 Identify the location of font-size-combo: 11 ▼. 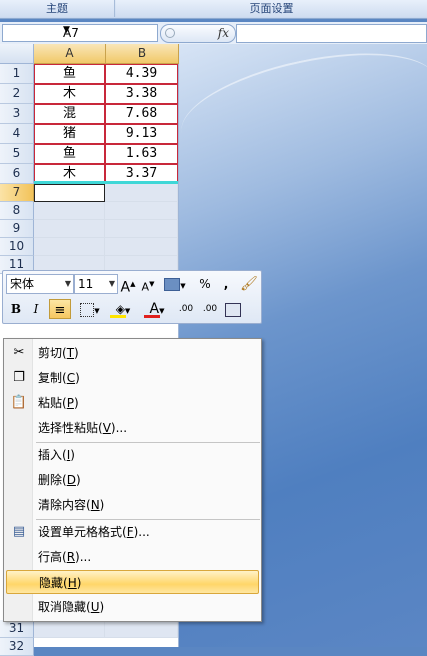
(96, 284).